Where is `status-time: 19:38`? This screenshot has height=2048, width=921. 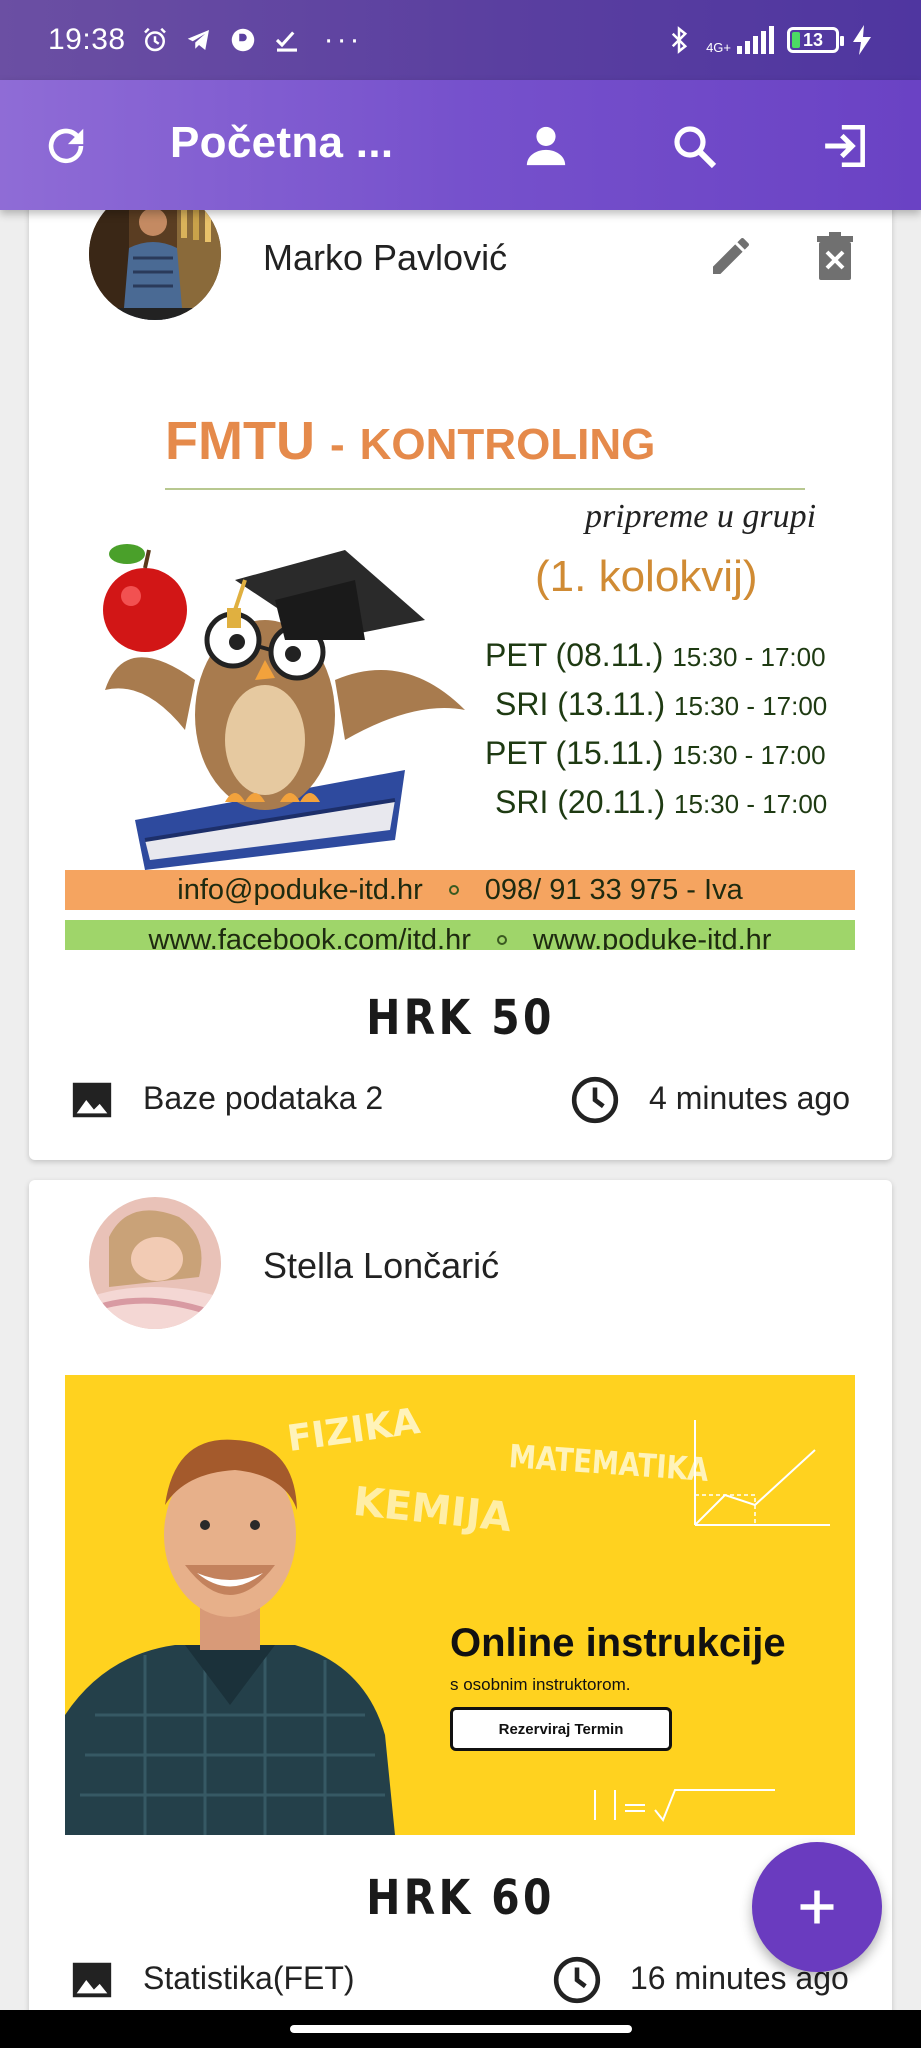
status-time: 19:38 is located at coordinates (87, 39).